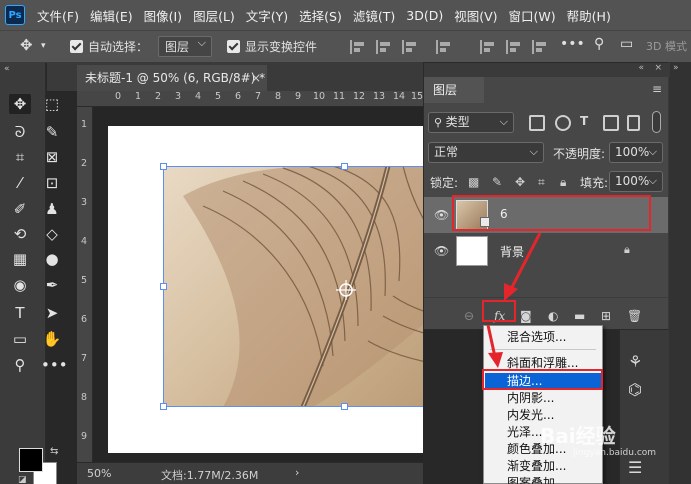  I want to click on layers-panel-tab: 图层, so click(454, 90).